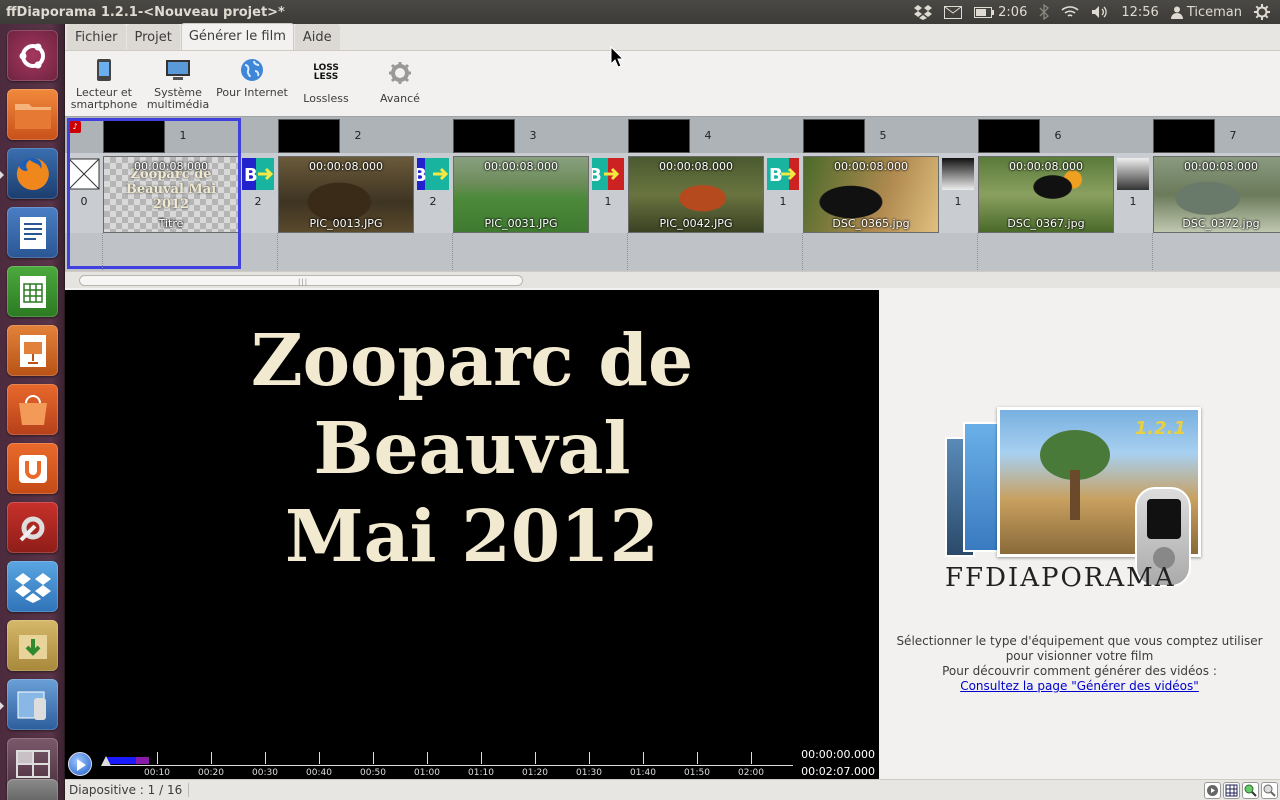 The width and height of the screenshot is (1280, 800). I want to click on writer-icon, so click(32, 232).